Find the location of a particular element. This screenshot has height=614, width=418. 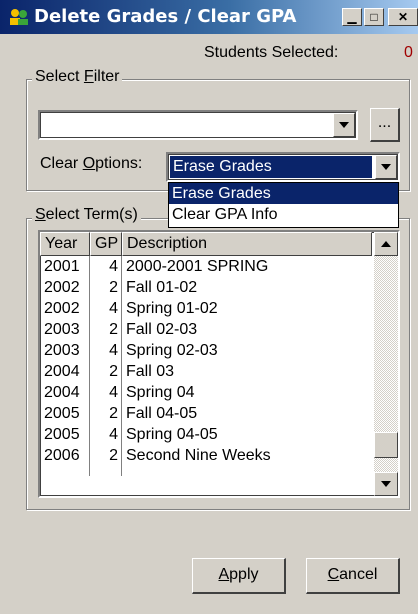

cancel-access-key: C is located at coordinates (333, 574).